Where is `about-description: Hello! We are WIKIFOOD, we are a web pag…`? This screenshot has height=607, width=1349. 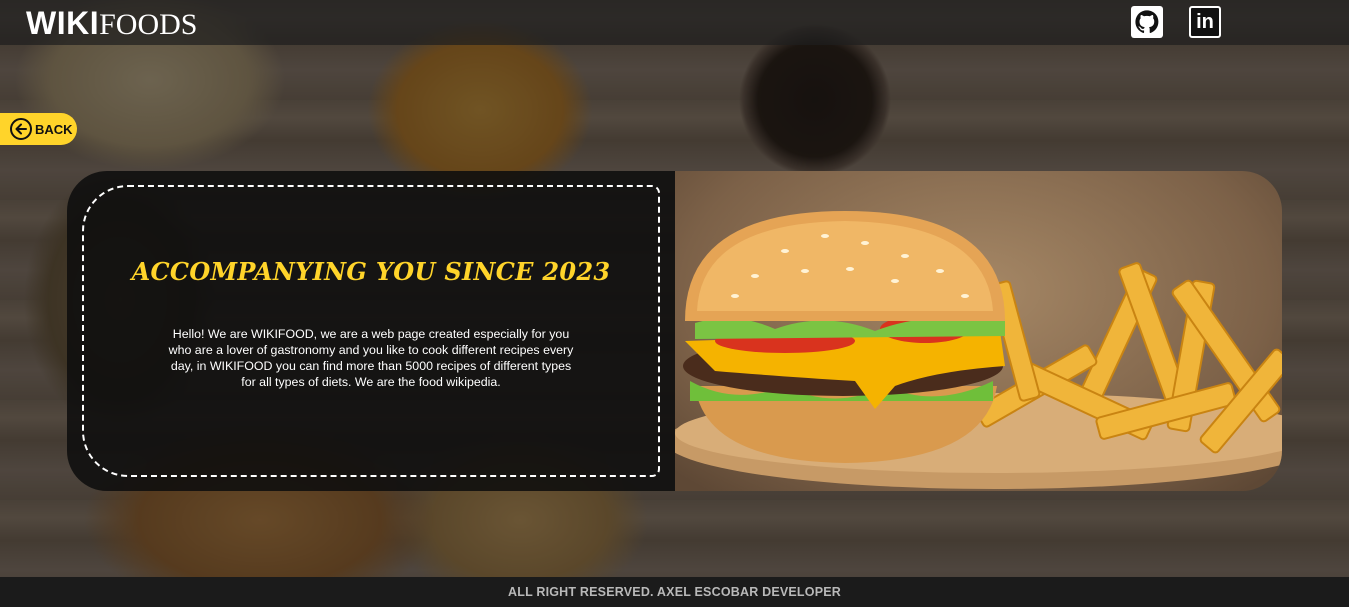 about-description: Hello! We are WIKIFOOD, we are a web pag… is located at coordinates (371, 358).